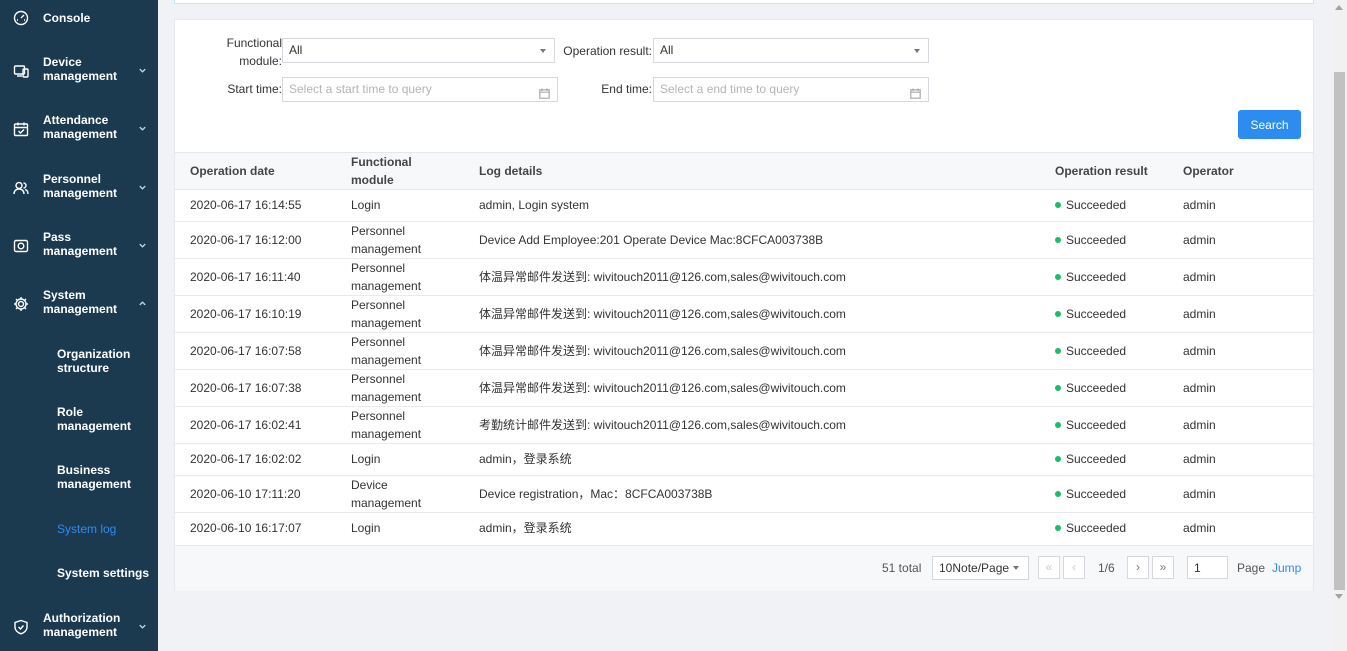 This screenshot has width=1347, height=651. I want to click on sidebar-item-label: Personnel management, so click(80, 186).